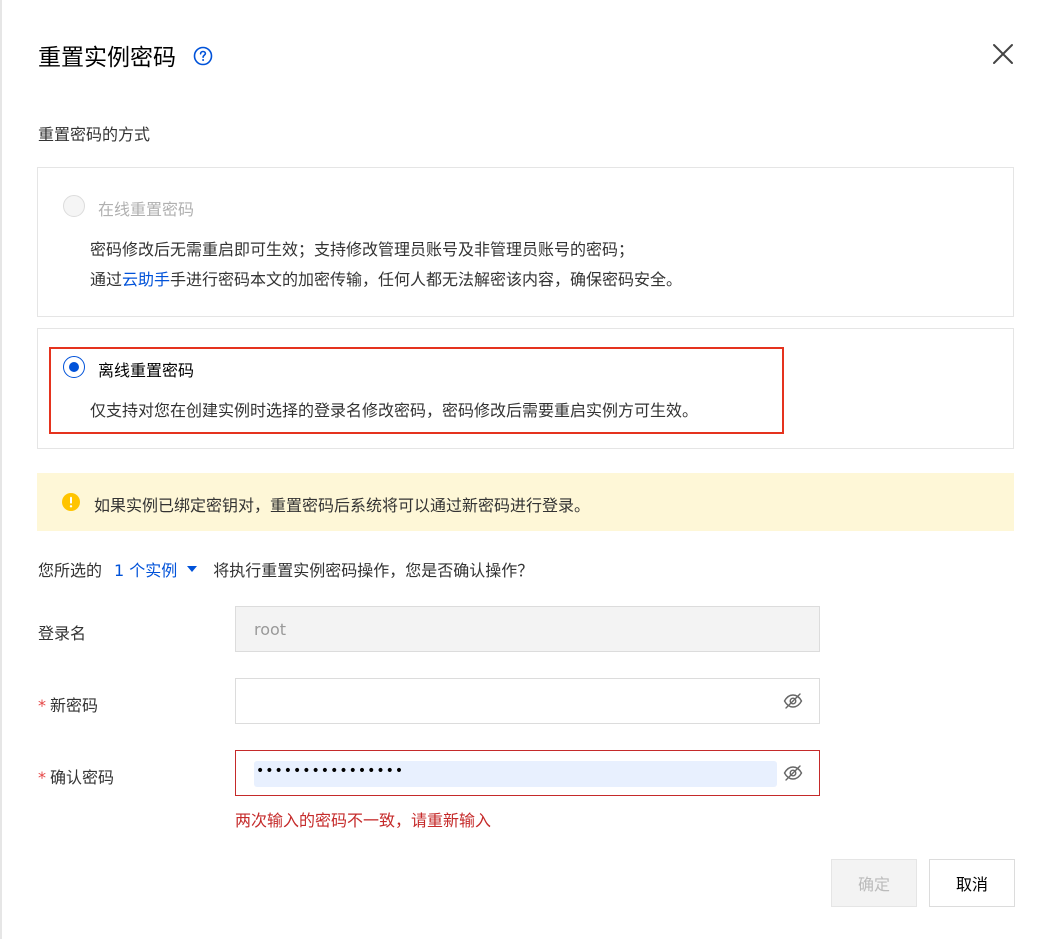 Image resolution: width=1049 pixels, height=939 pixels. Describe the element at coordinates (94, 134) in the screenshot. I see `reset-method-label: 重置密码的方式` at that location.